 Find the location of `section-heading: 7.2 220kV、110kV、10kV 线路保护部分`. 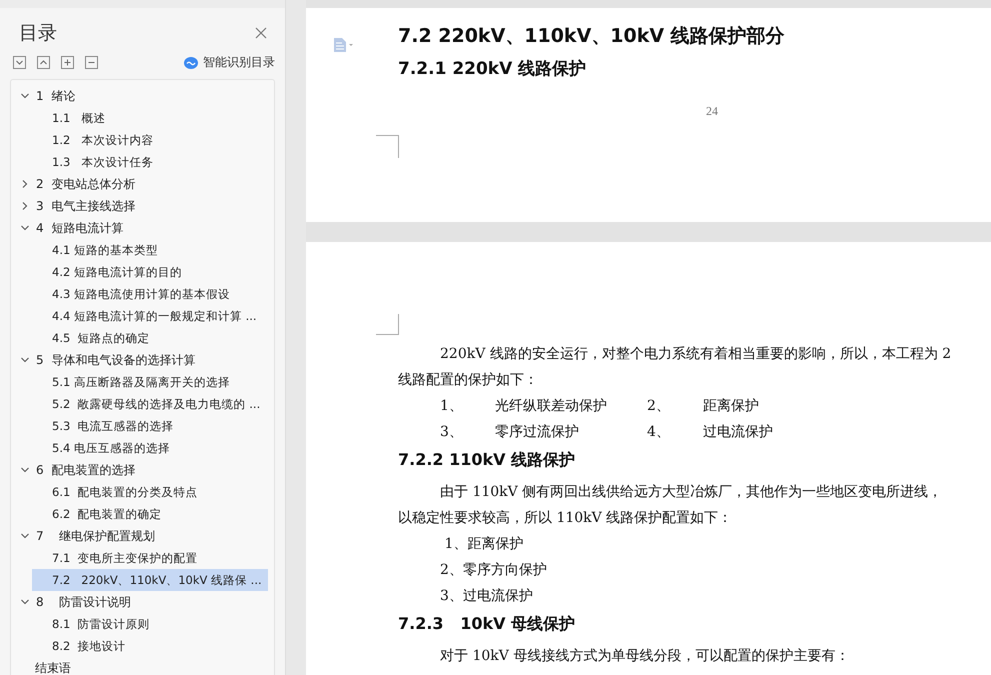

section-heading: 7.2 220kV、110kV、10kV 线路保护部分 is located at coordinates (591, 36).